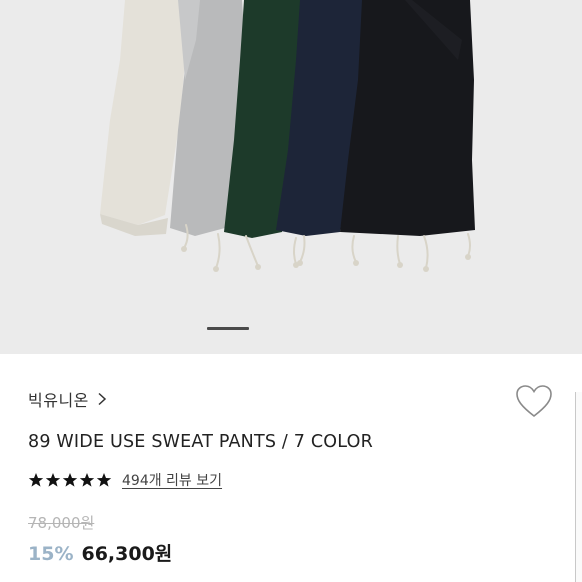  What do you see at coordinates (58, 400) in the screenshot?
I see `brand-name: 빅유니온` at bounding box center [58, 400].